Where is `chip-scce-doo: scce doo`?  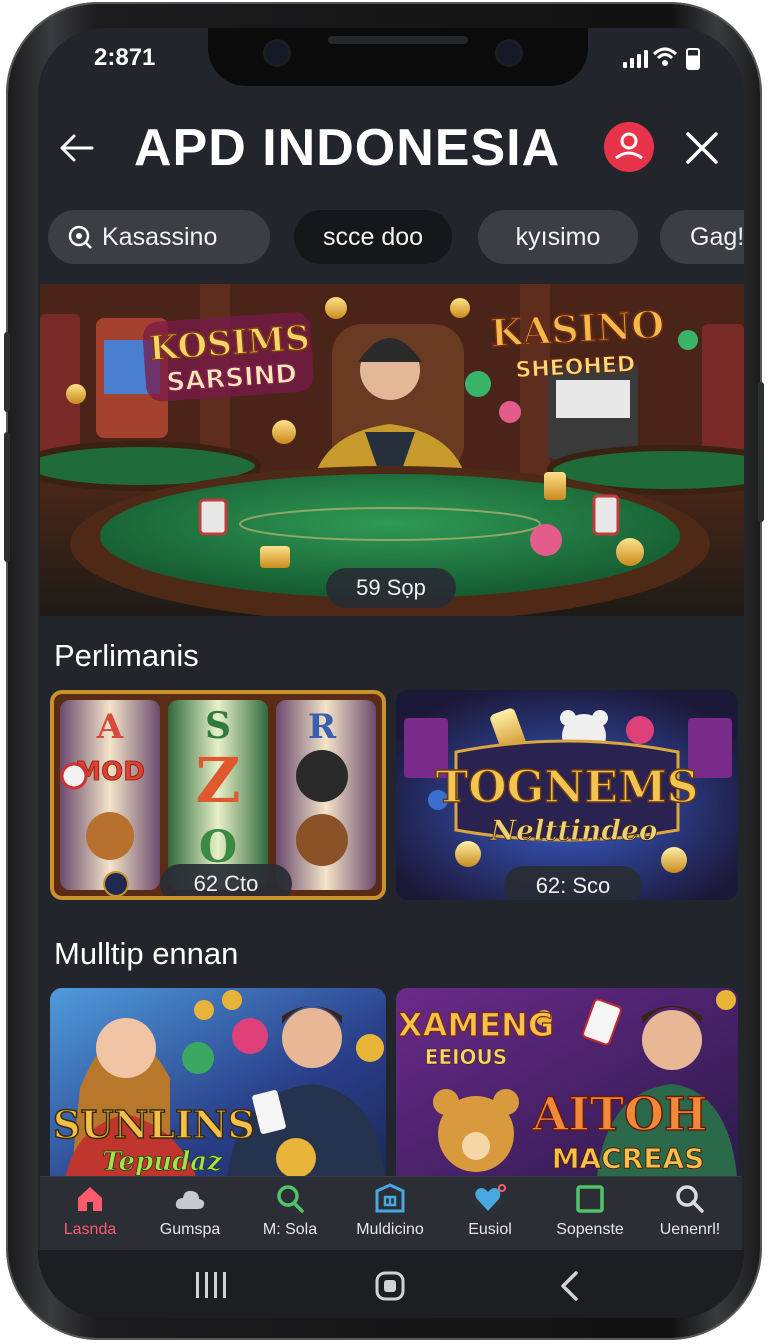
chip-scce-doo: scce doo is located at coordinates (373, 237).